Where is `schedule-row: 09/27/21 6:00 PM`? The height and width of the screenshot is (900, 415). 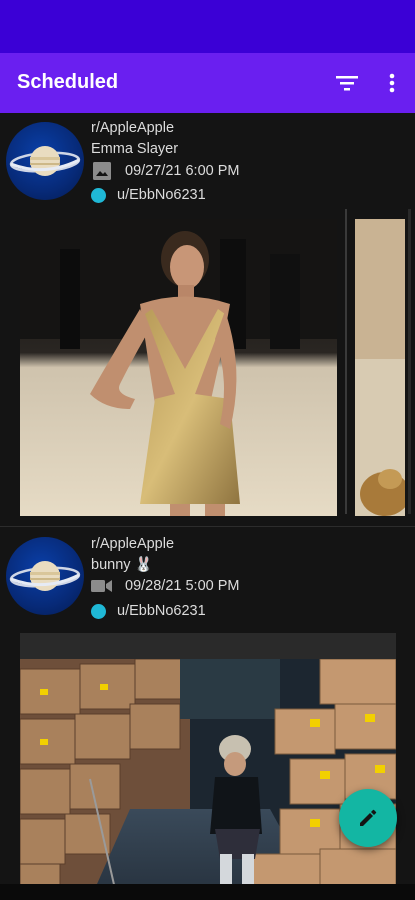 schedule-row: 09/27/21 6:00 PM is located at coordinates (165, 171).